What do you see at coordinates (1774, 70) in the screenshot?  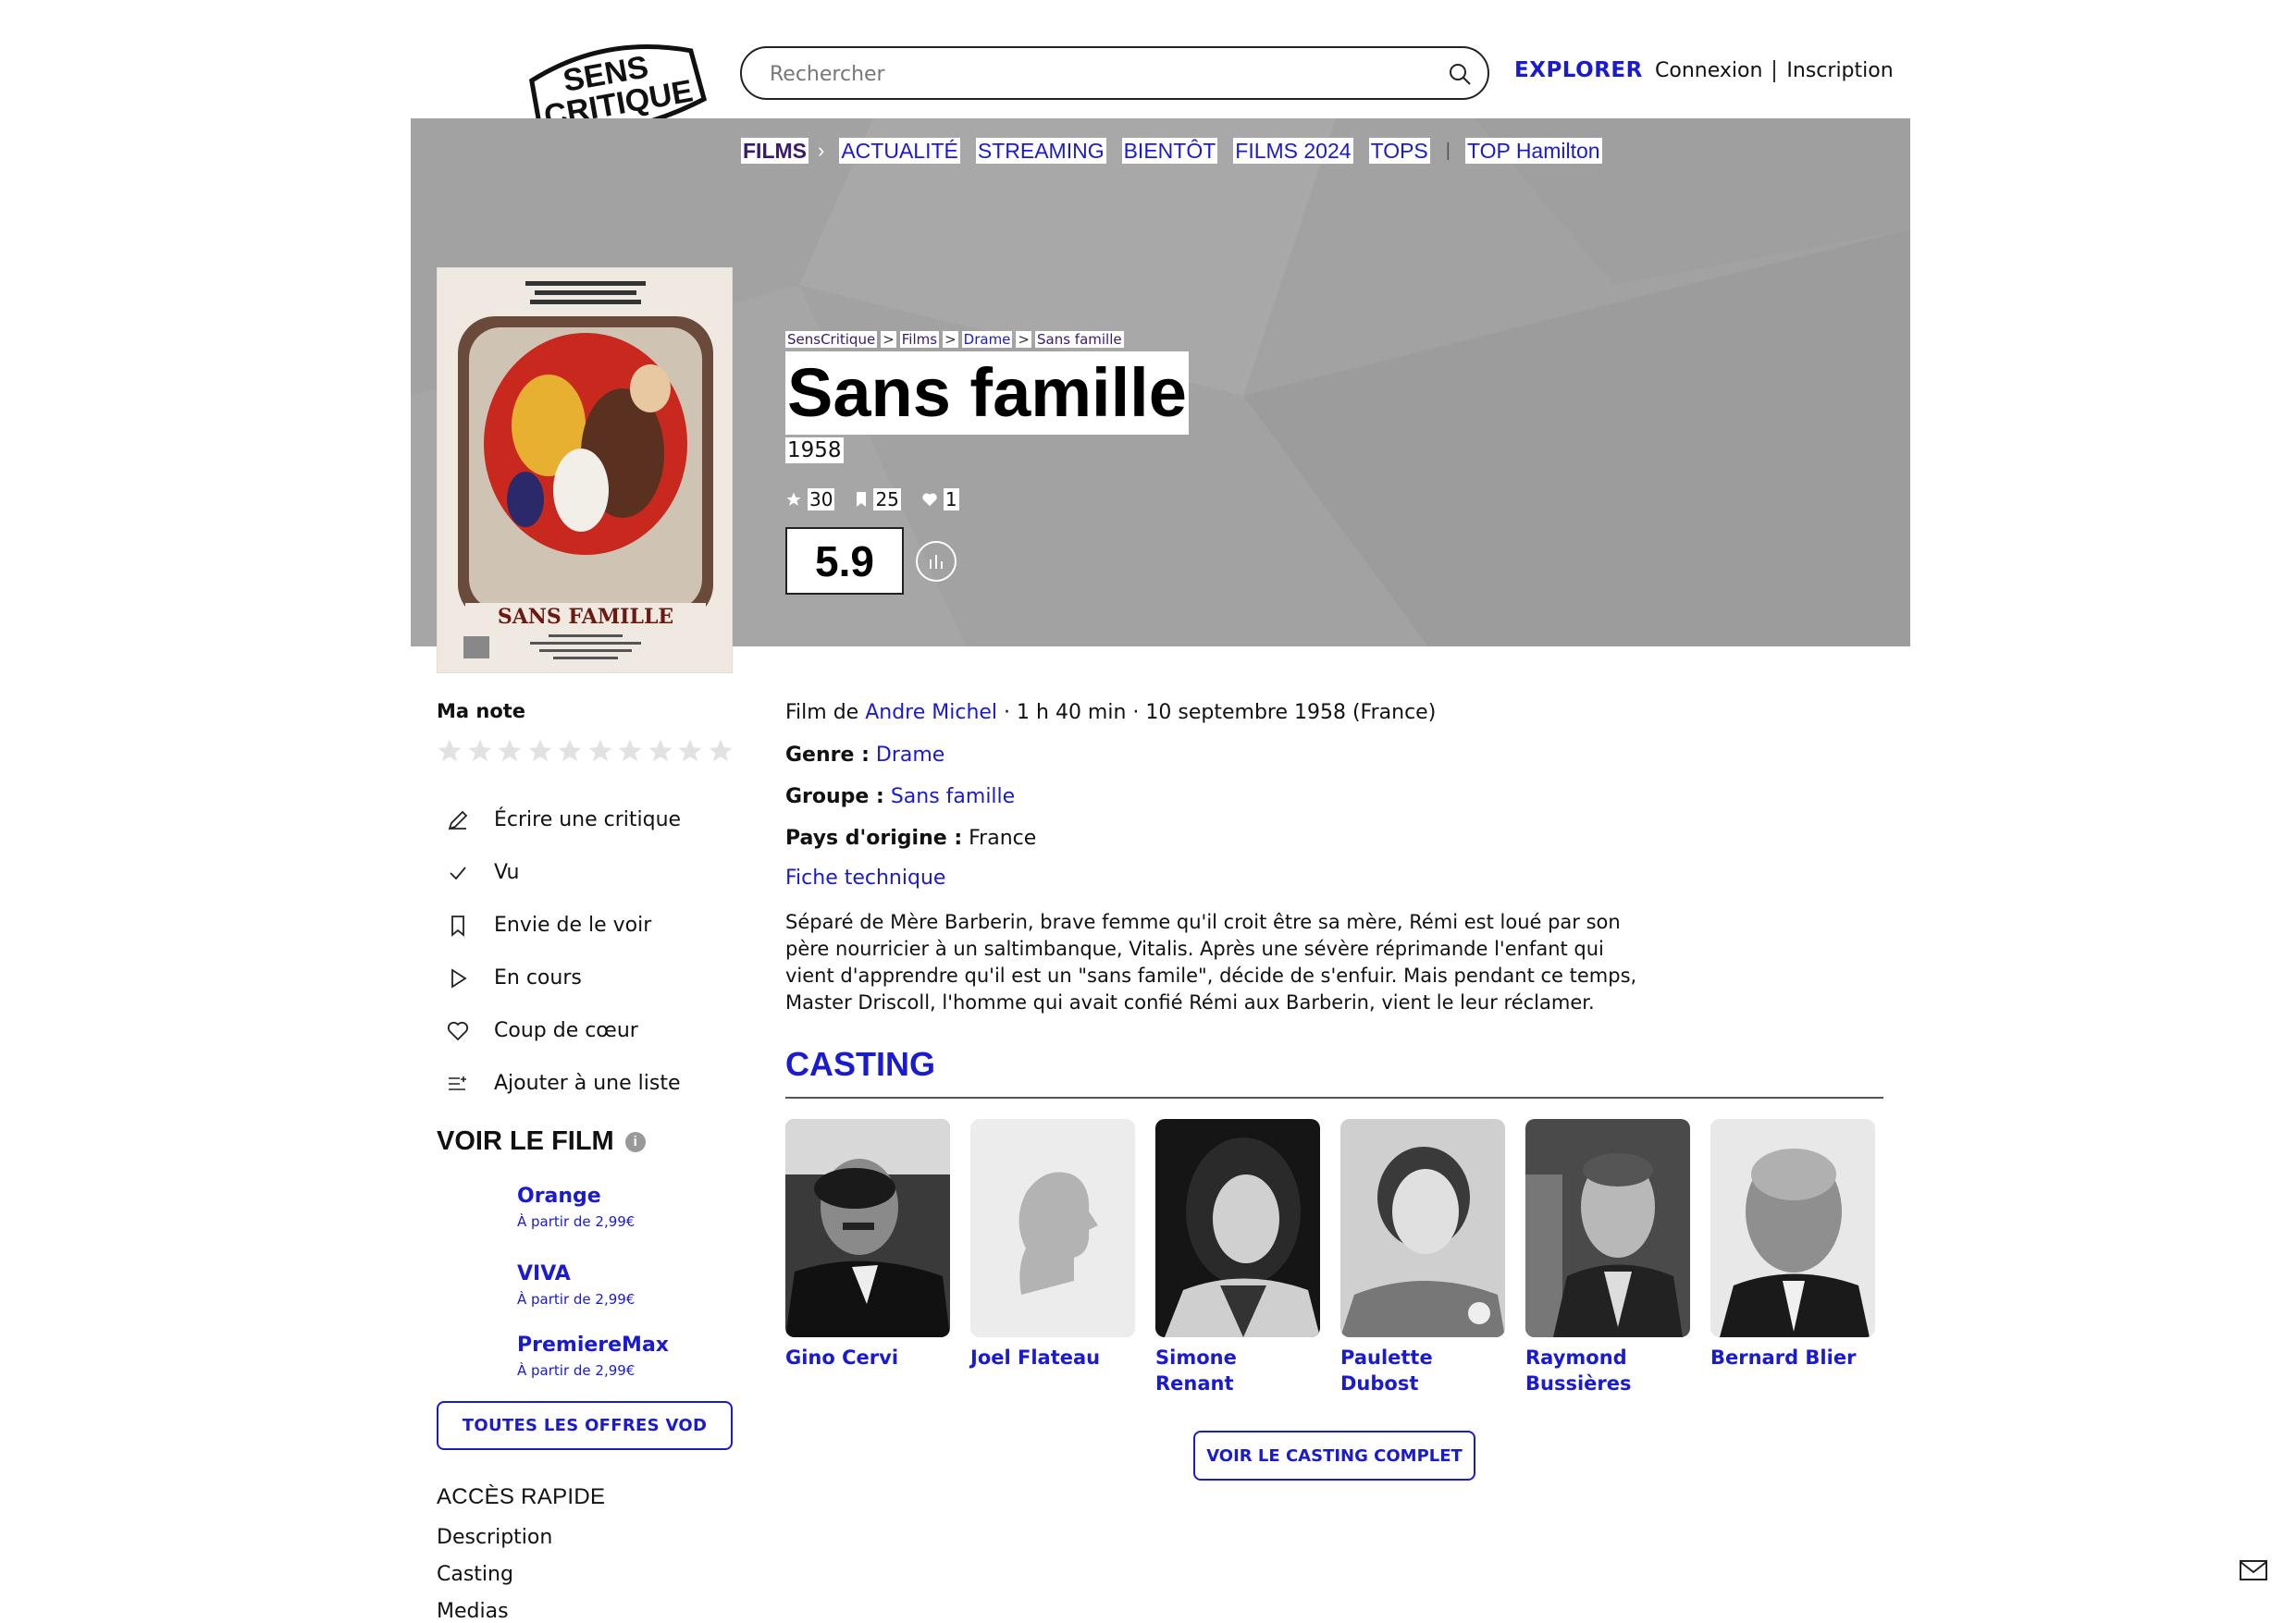 I see `divider` at bounding box center [1774, 70].